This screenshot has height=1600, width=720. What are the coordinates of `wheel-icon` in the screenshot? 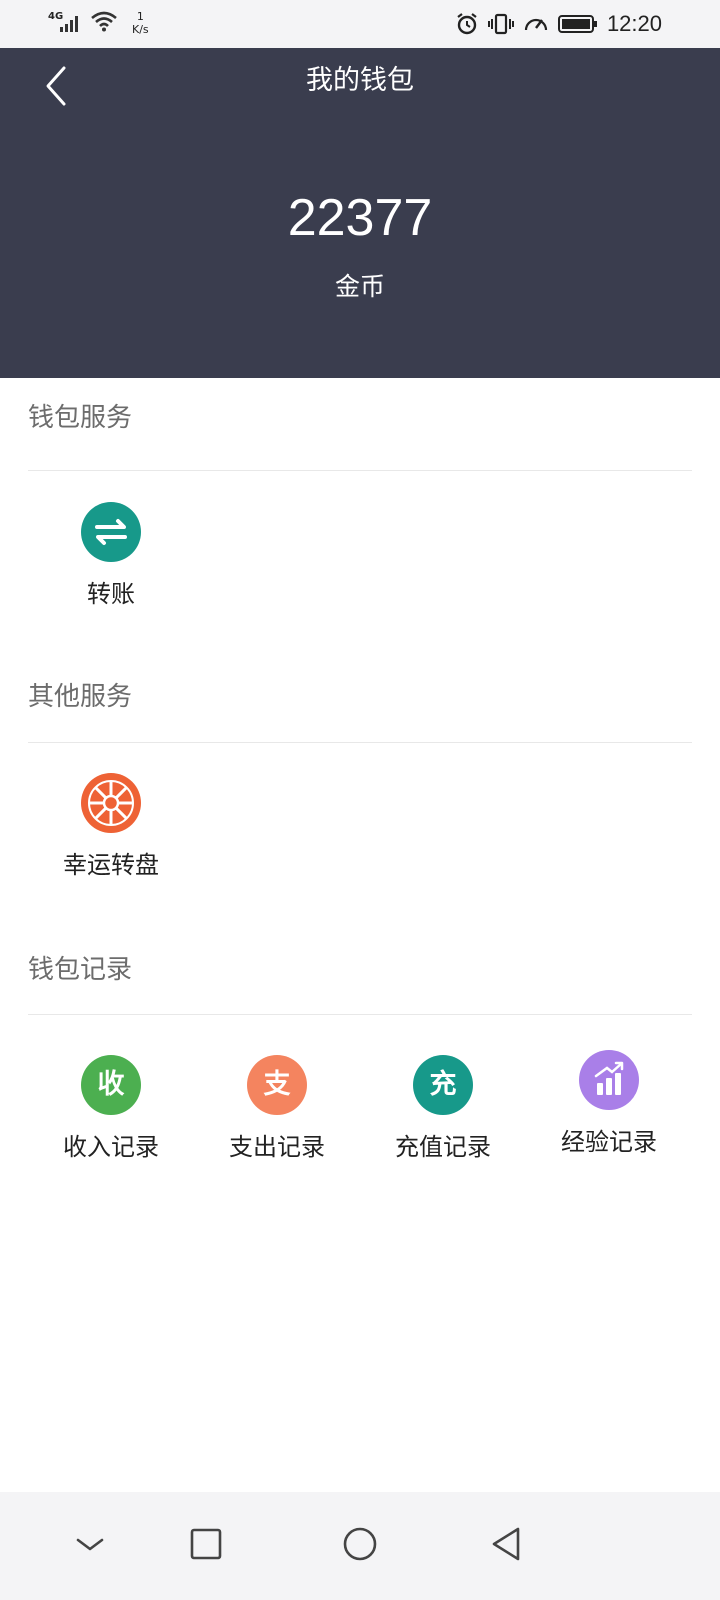 It's located at (111, 803).